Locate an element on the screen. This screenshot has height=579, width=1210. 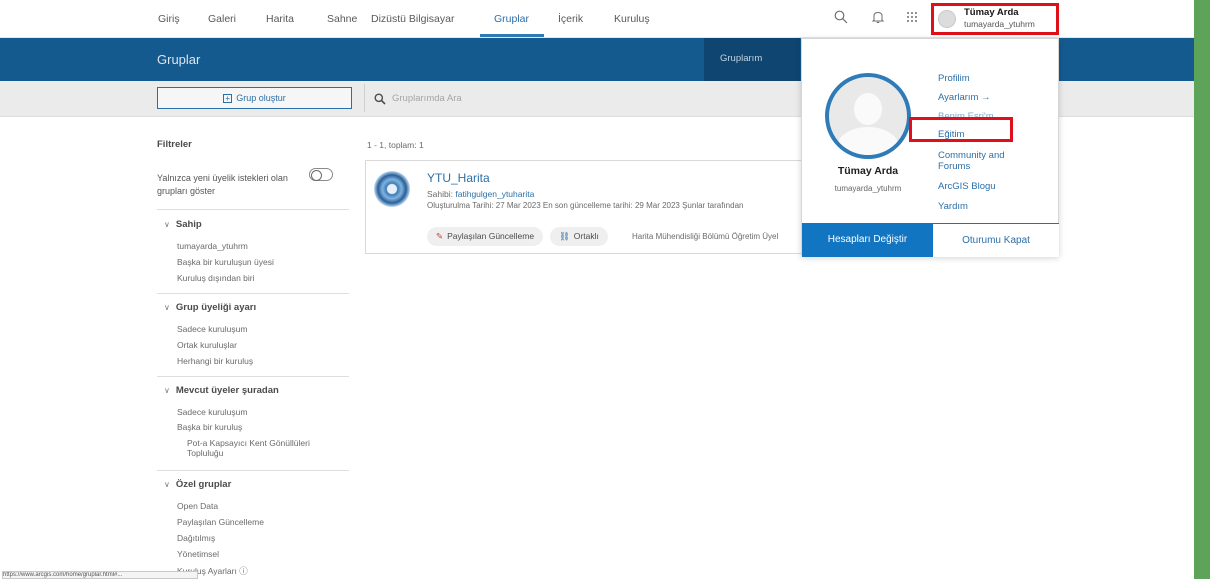
group-title: YTU_Harita is located at coordinates (458, 178).